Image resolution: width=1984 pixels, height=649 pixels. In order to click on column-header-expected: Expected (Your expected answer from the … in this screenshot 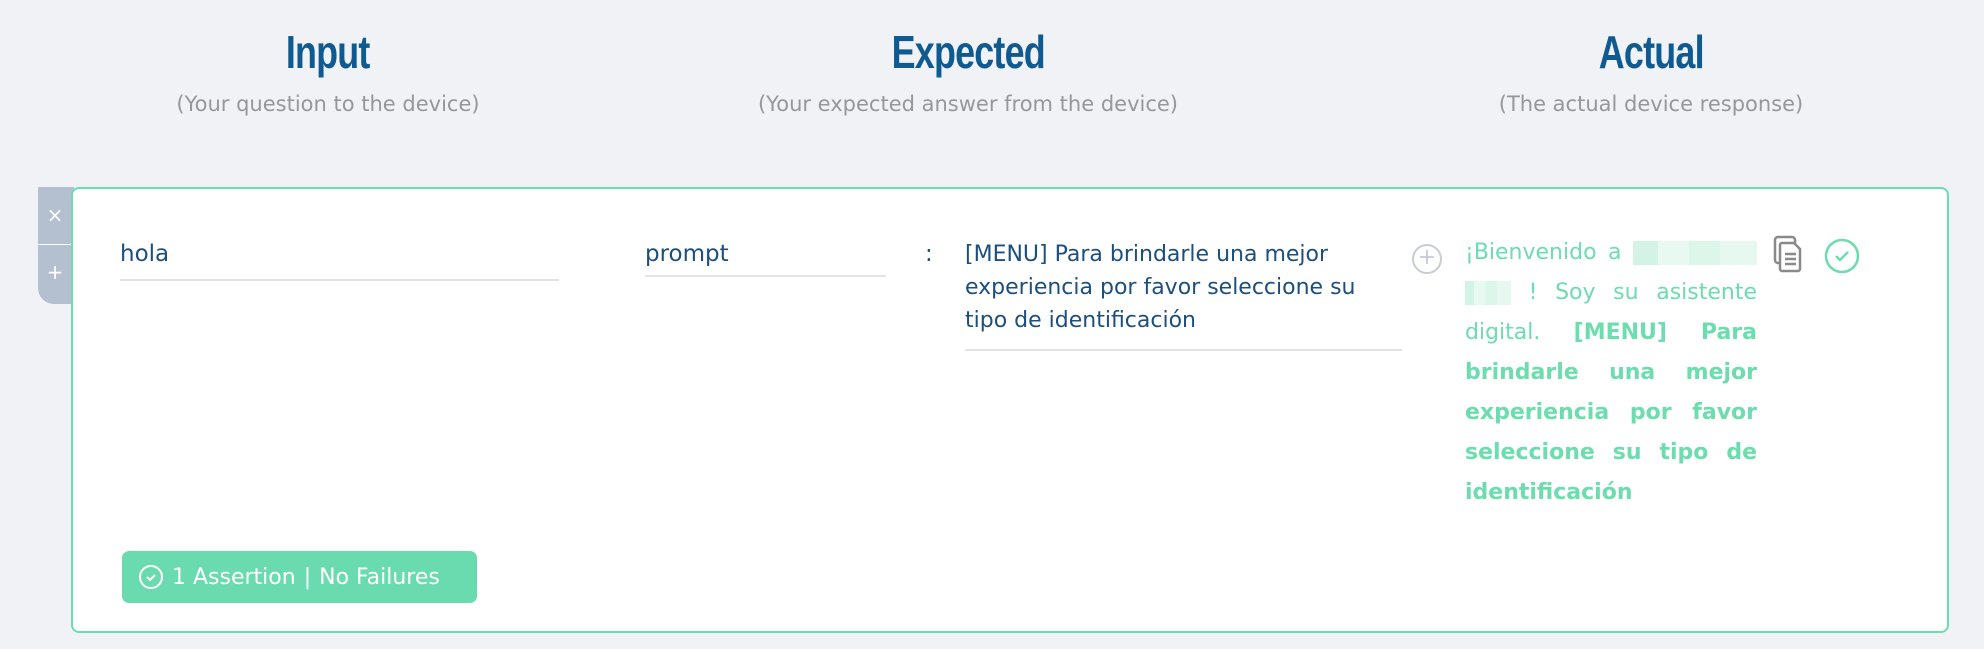, I will do `click(968, 69)`.